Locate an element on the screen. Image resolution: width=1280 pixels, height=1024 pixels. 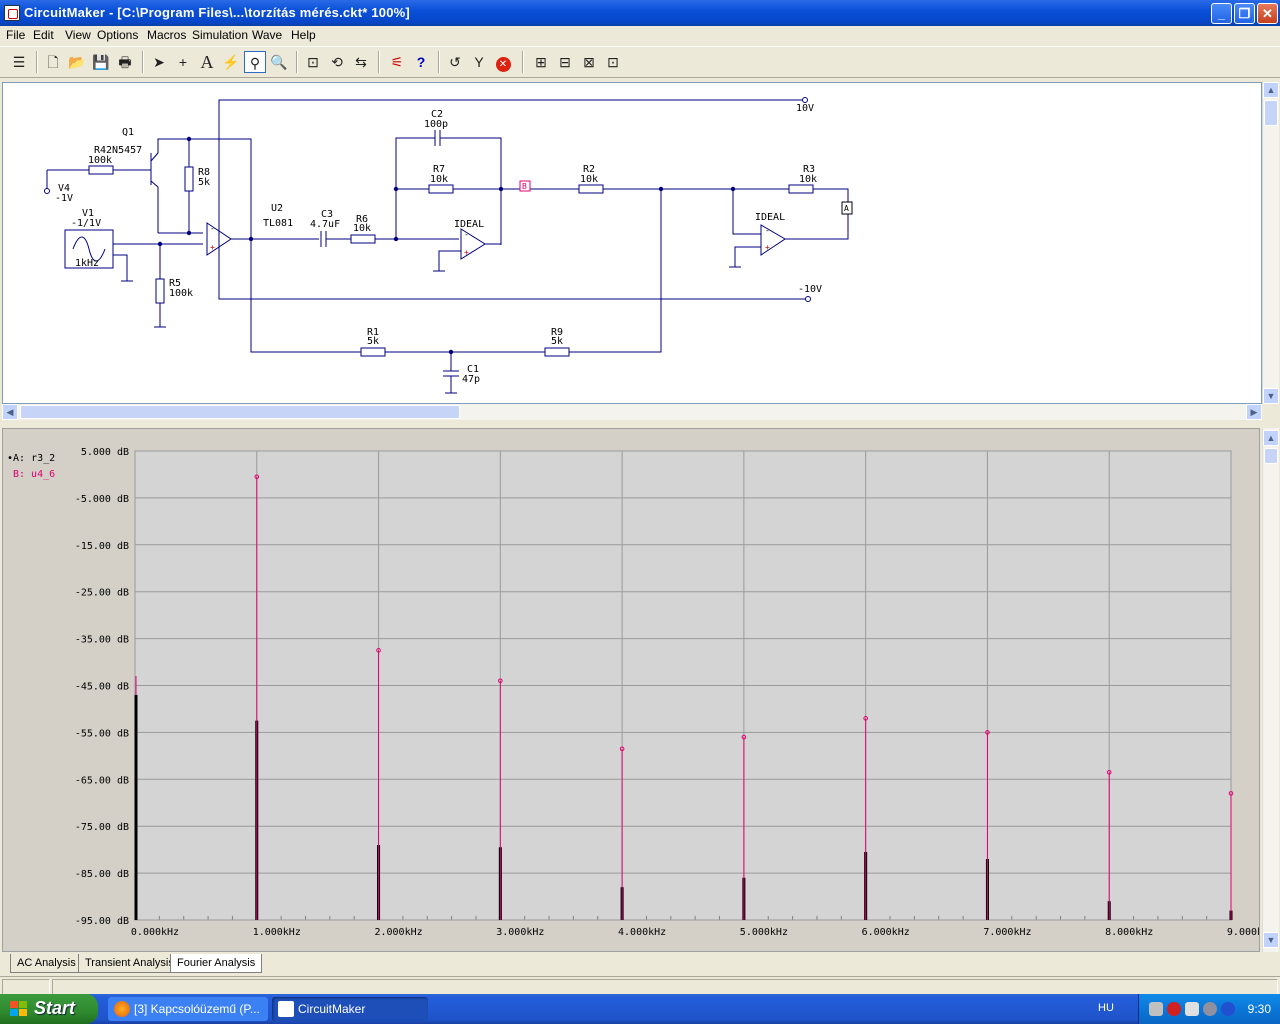
x-tick-label: 3.000kHz is located at coordinates (520, 932).